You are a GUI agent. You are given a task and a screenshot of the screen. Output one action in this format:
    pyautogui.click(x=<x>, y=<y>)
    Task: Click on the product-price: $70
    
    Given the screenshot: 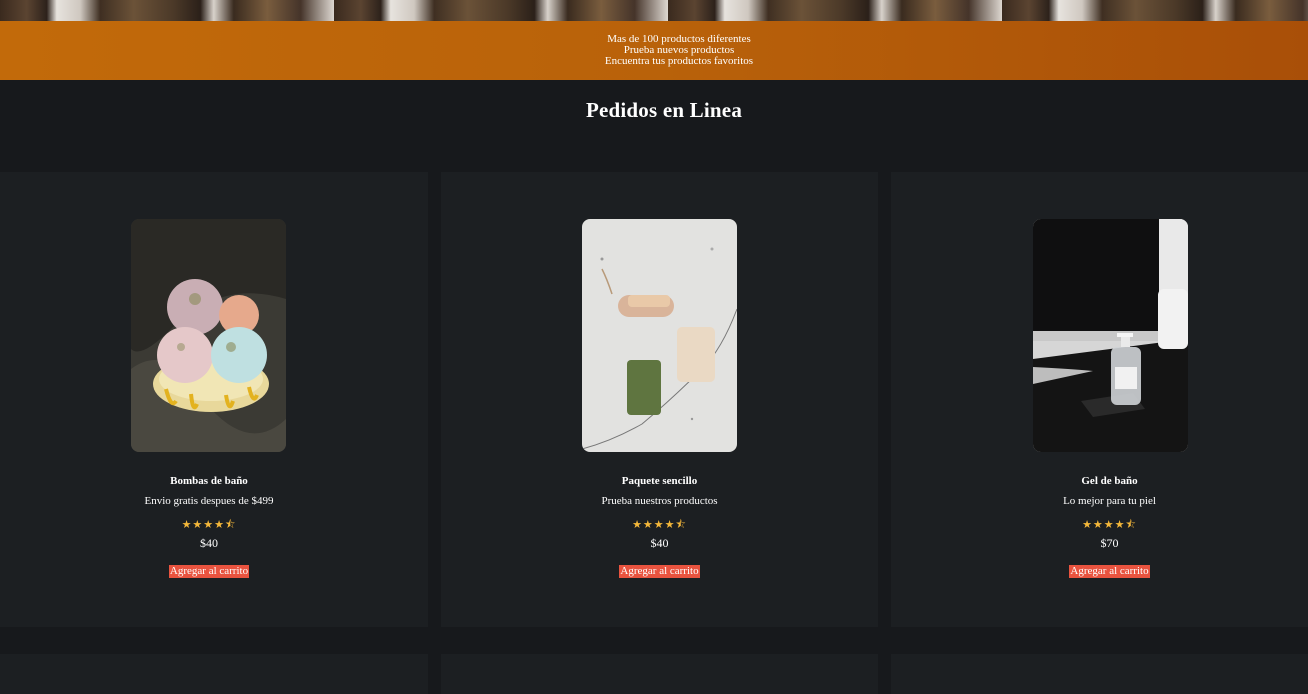 What is the action you would take?
    pyautogui.click(x=1109, y=543)
    